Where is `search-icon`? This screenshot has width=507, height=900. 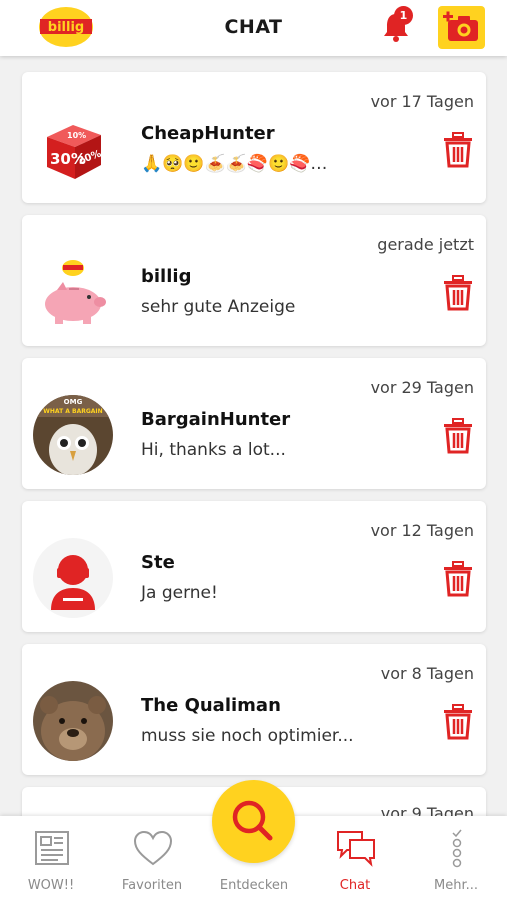 search-icon is located at coordinates (252, 820).